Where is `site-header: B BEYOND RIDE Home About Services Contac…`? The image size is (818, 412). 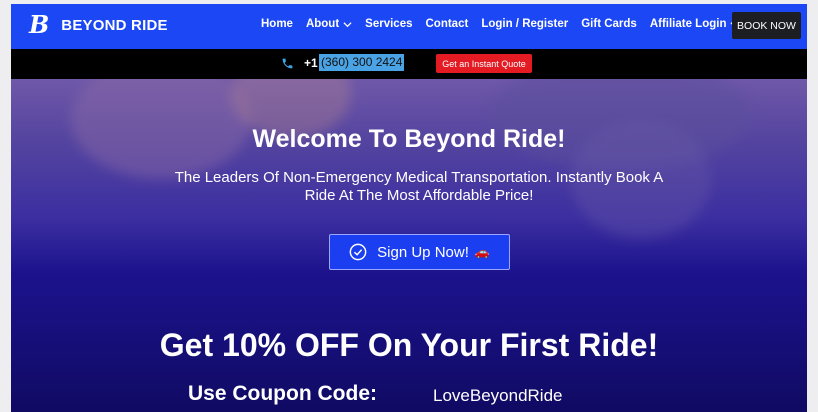
site-header: B BEYOND RIDE Home About Services Contac… is located at coordinates (409, 26).